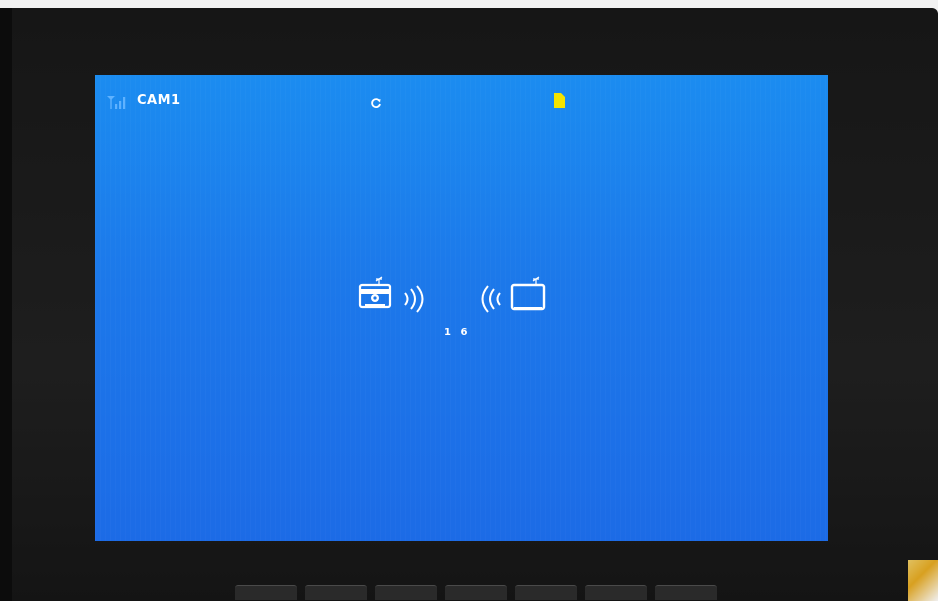 The width and height of the screenshot is (938, 601). Describe the element at coordinates (491, 299) in the screenshot. I see `wireless-waves-in-icon` at that location.